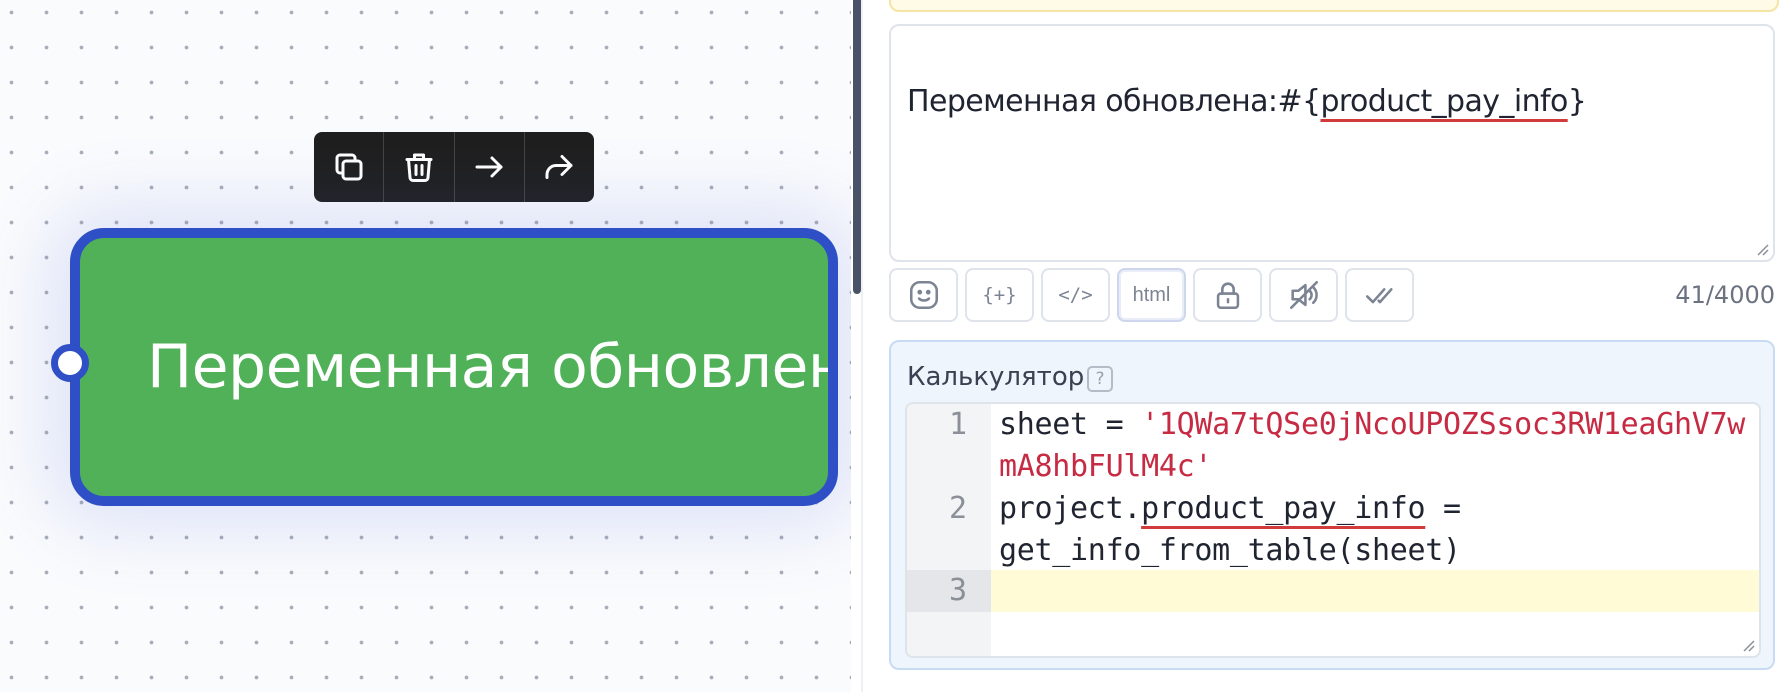  I want to click on read-receipt-button, so click(1379, 295).